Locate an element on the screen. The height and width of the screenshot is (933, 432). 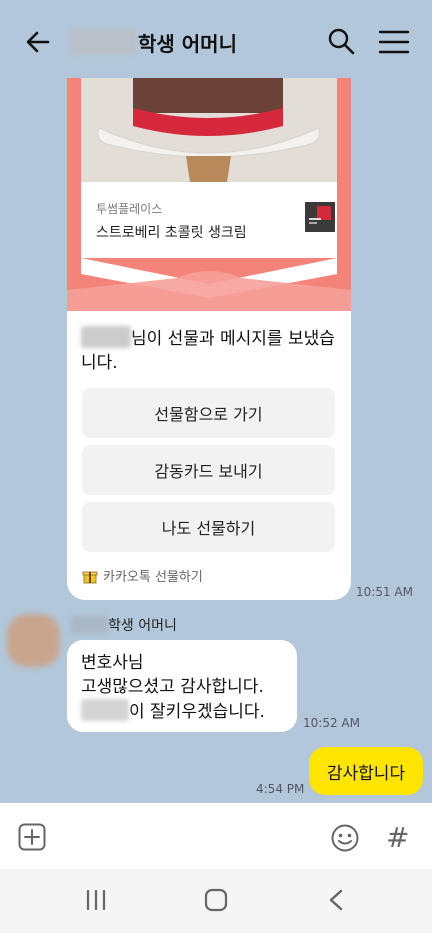
recent-apps-icon is located at coordinates (96, 900).